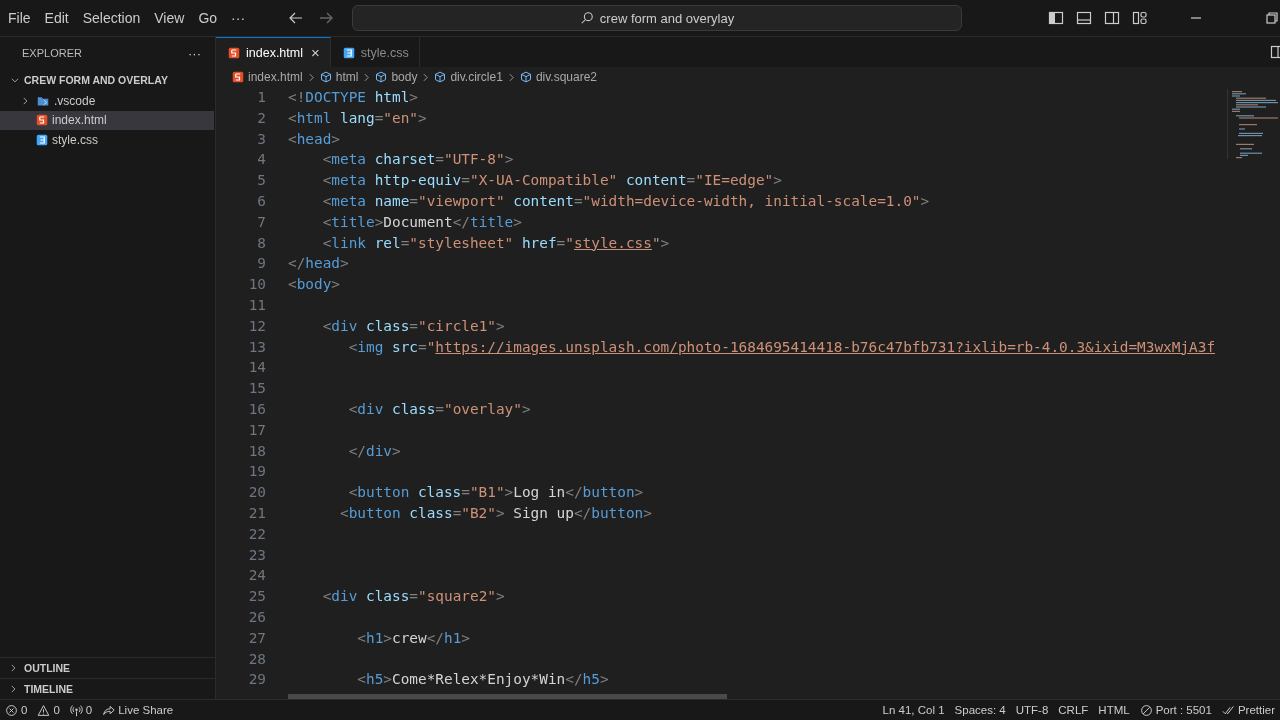  What do you see at coordinates (261, 181) in the screenshot?
I see `line-number: 5` at bounding box center [261, 181].